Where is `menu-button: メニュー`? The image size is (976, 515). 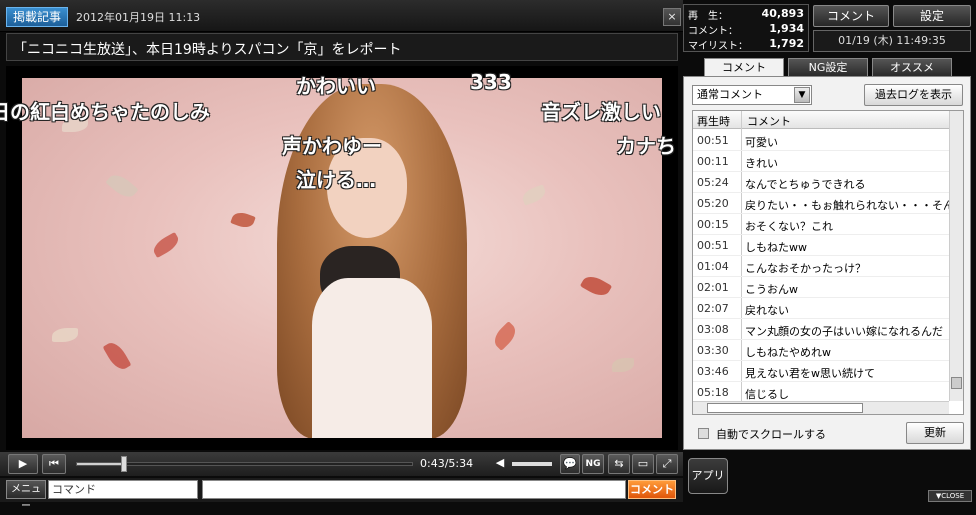
menu-button: メニュー is located at coordinates (26, 496).